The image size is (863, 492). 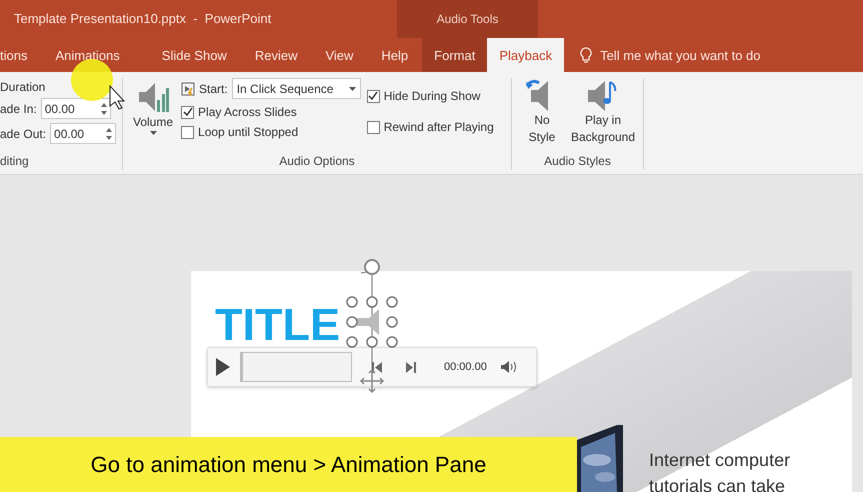 I want to click on video-caption: Go to animation menu > Animation Pane, so click(x=288, y=464).